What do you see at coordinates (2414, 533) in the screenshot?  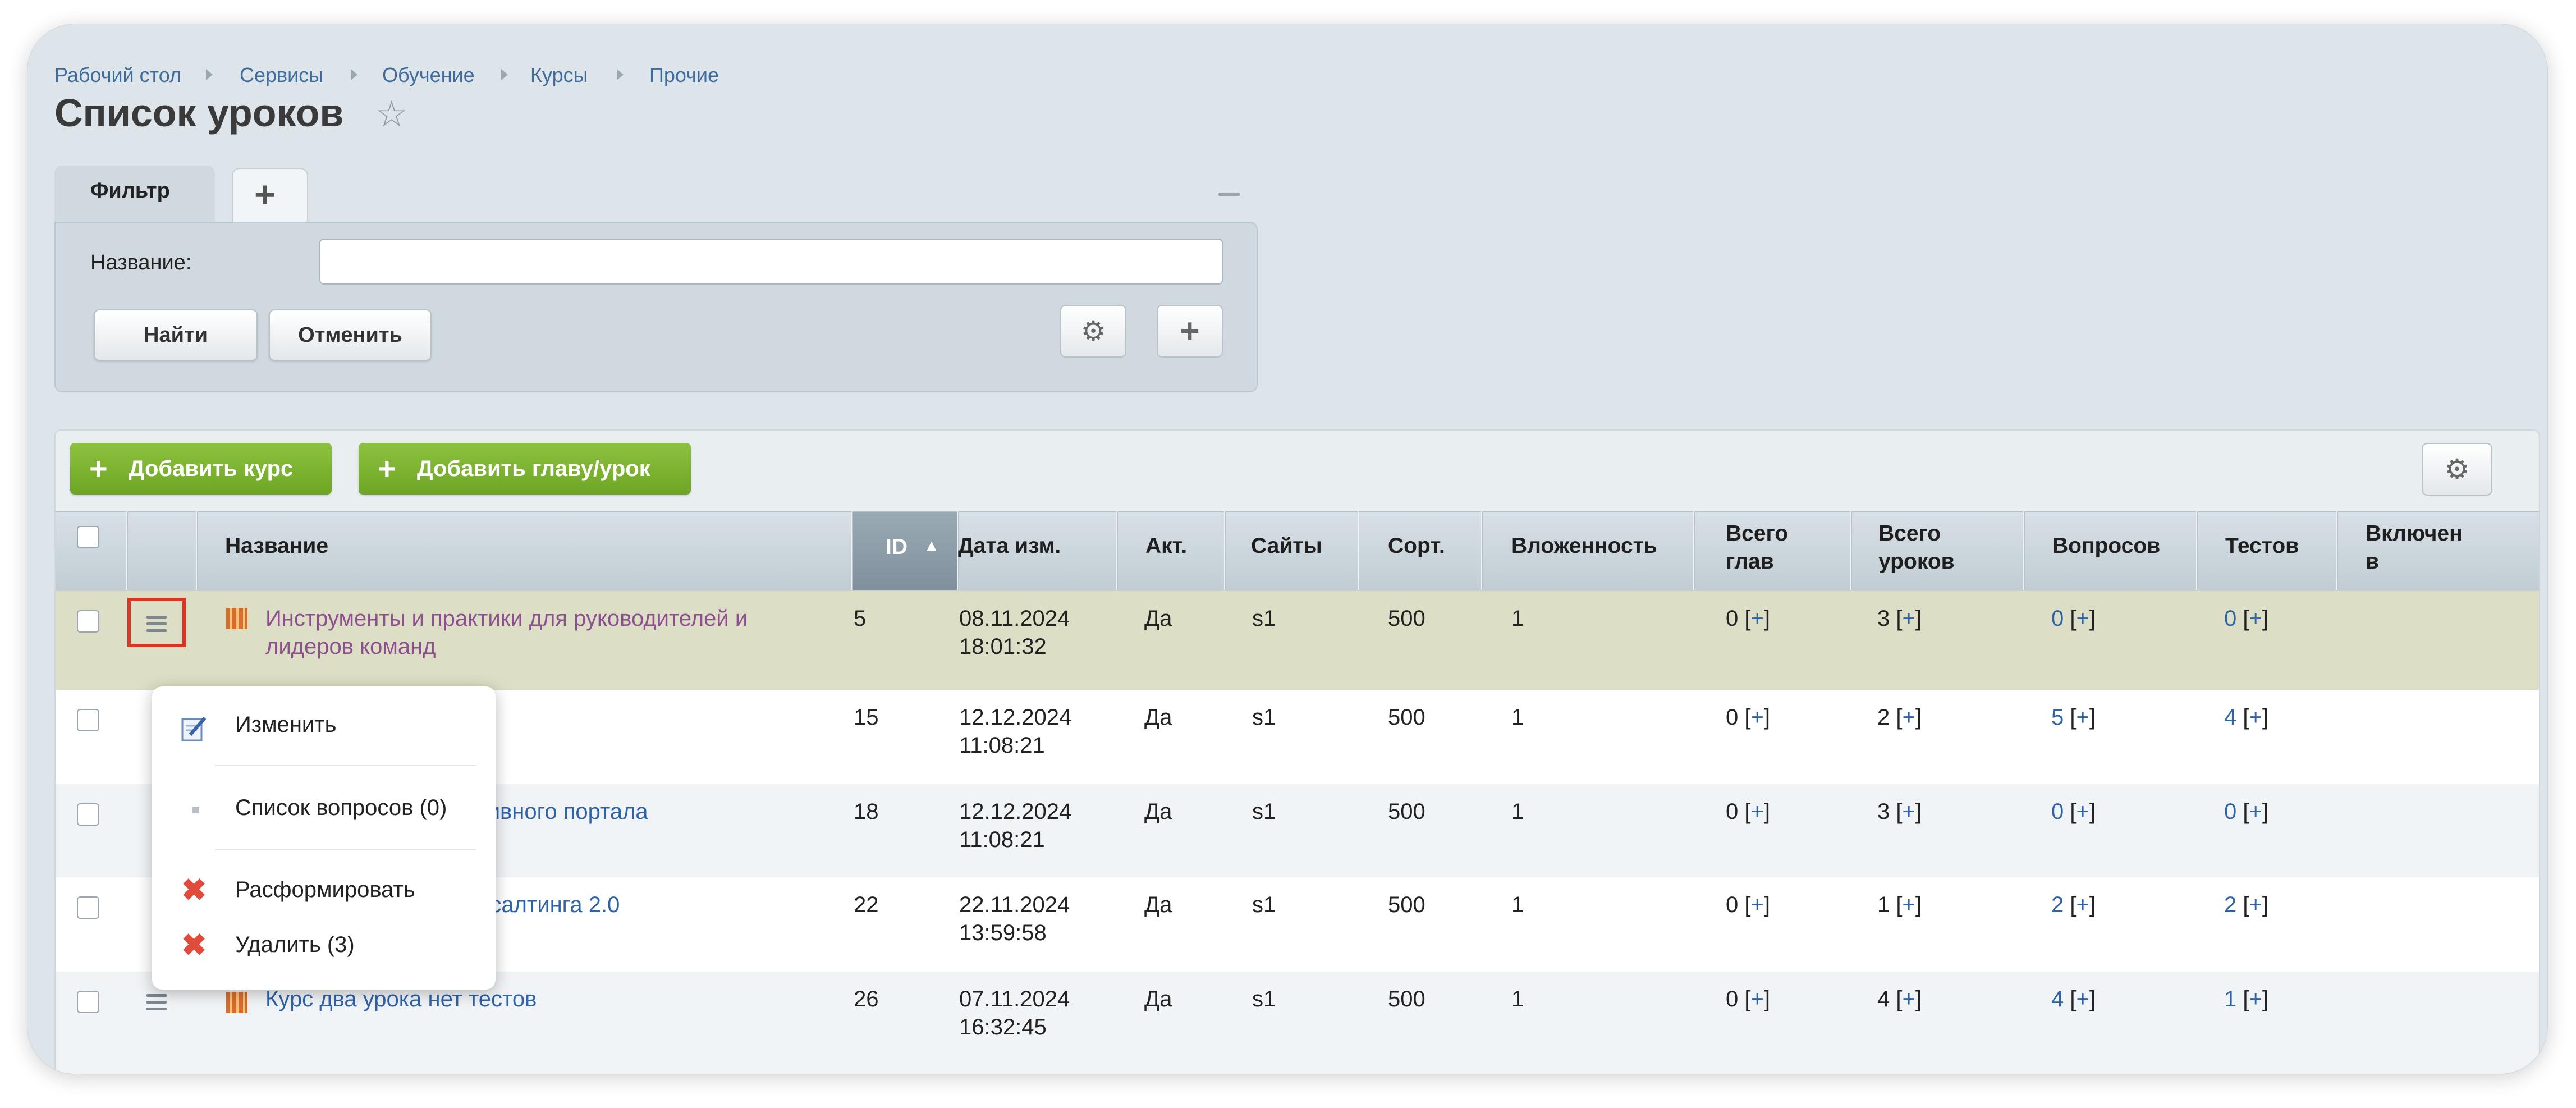 I see `column-included-1: Включен` at bounding box center [2414, 533].